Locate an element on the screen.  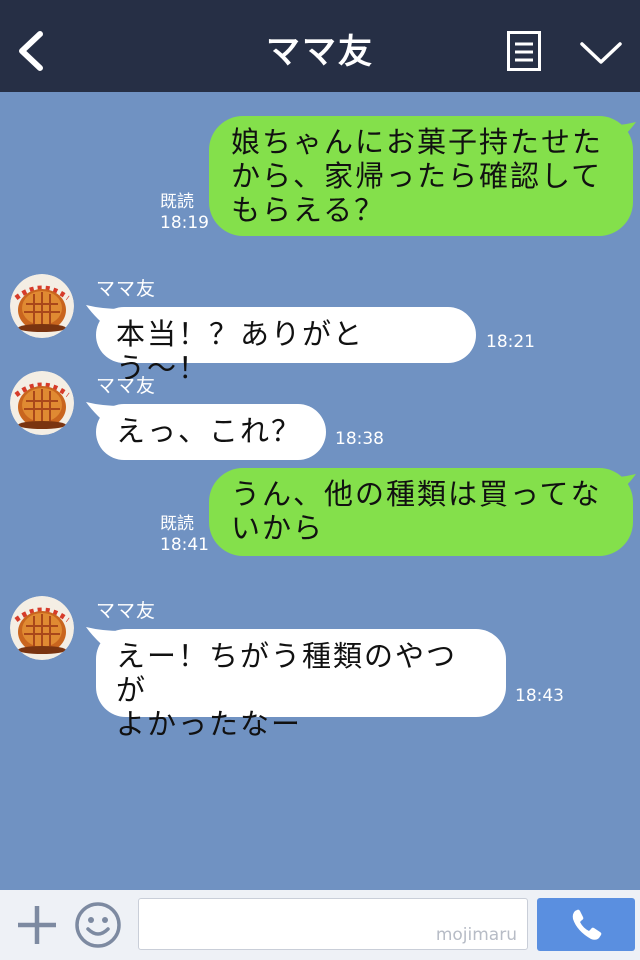
message-meta: 既読 18:41 is located at coordinates (184, 535).